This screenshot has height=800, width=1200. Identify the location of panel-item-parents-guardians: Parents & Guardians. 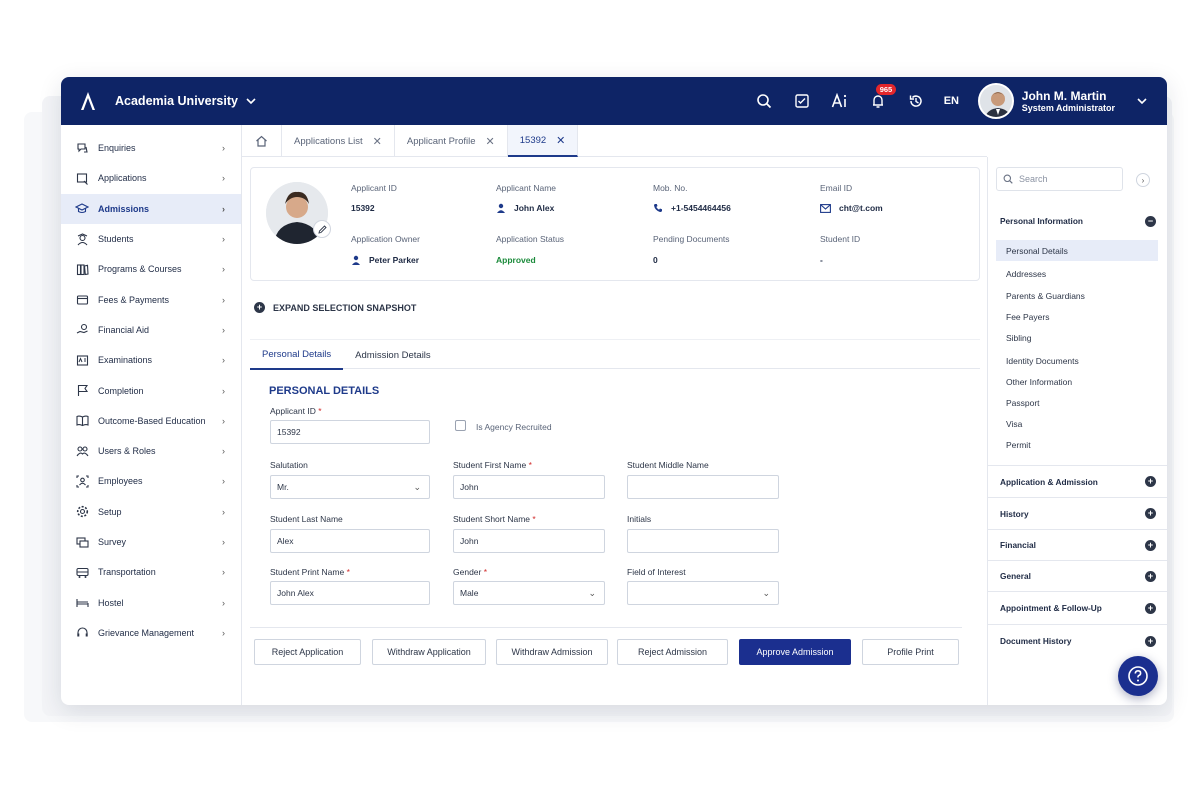
(1077, 295).